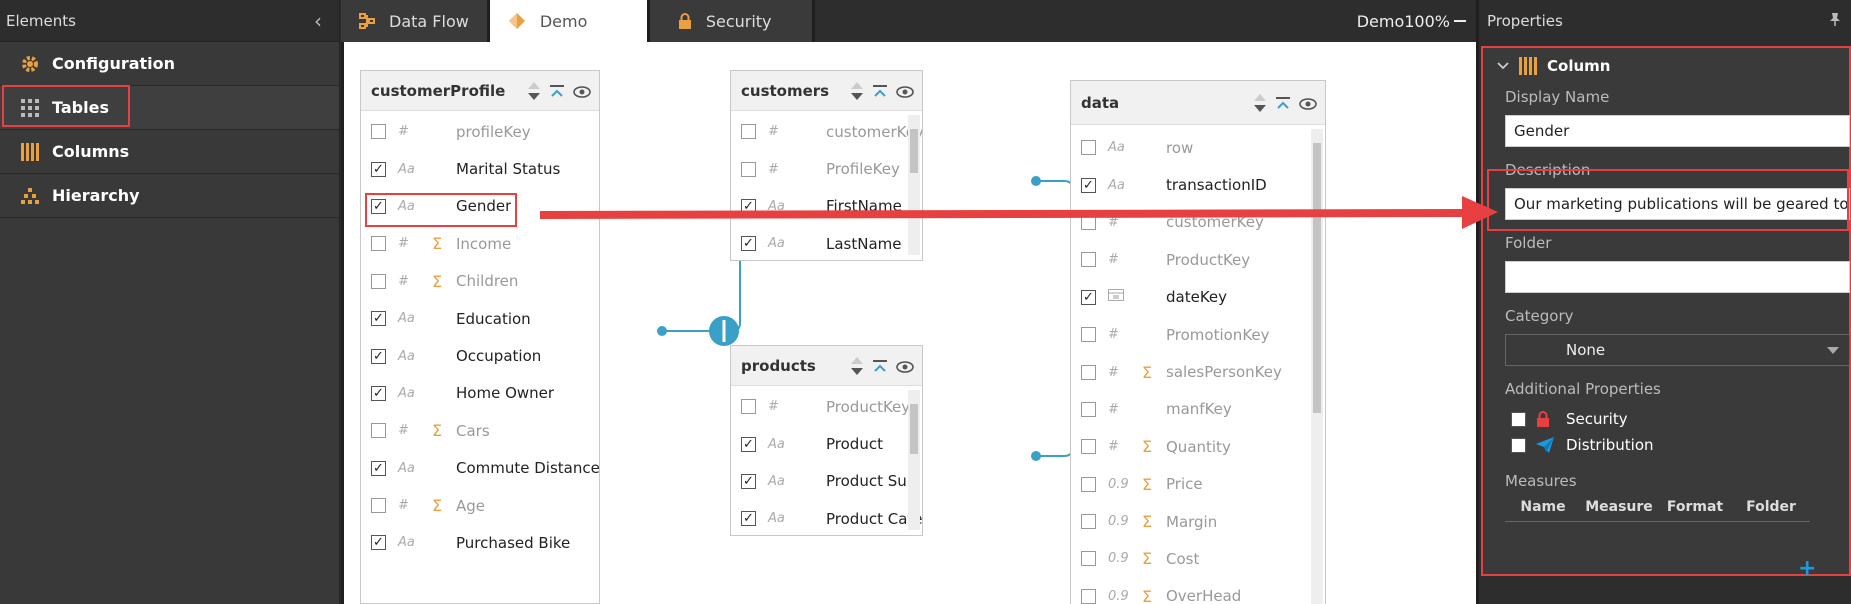 This screenshot has width=1851, height=604. Describe the element at coordinates (1677, 277) in the screenshot. I see `folder-input` at that location.